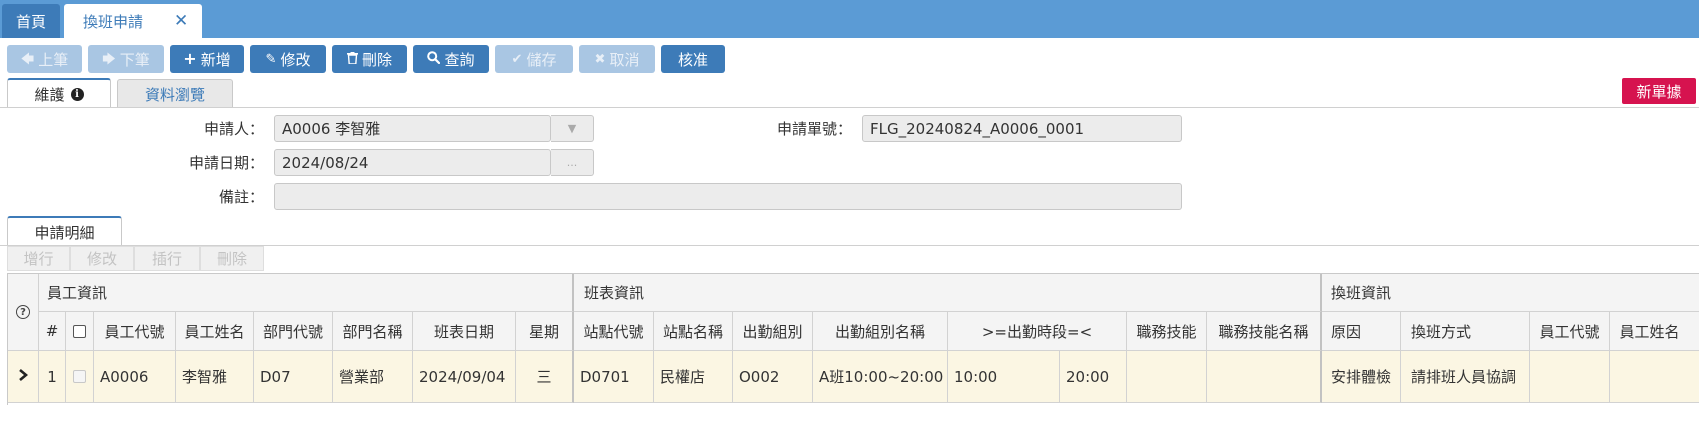  Describe the element at coordinates (376, 59) in the screenshot. I see `delete-label: 刪除` at that location.